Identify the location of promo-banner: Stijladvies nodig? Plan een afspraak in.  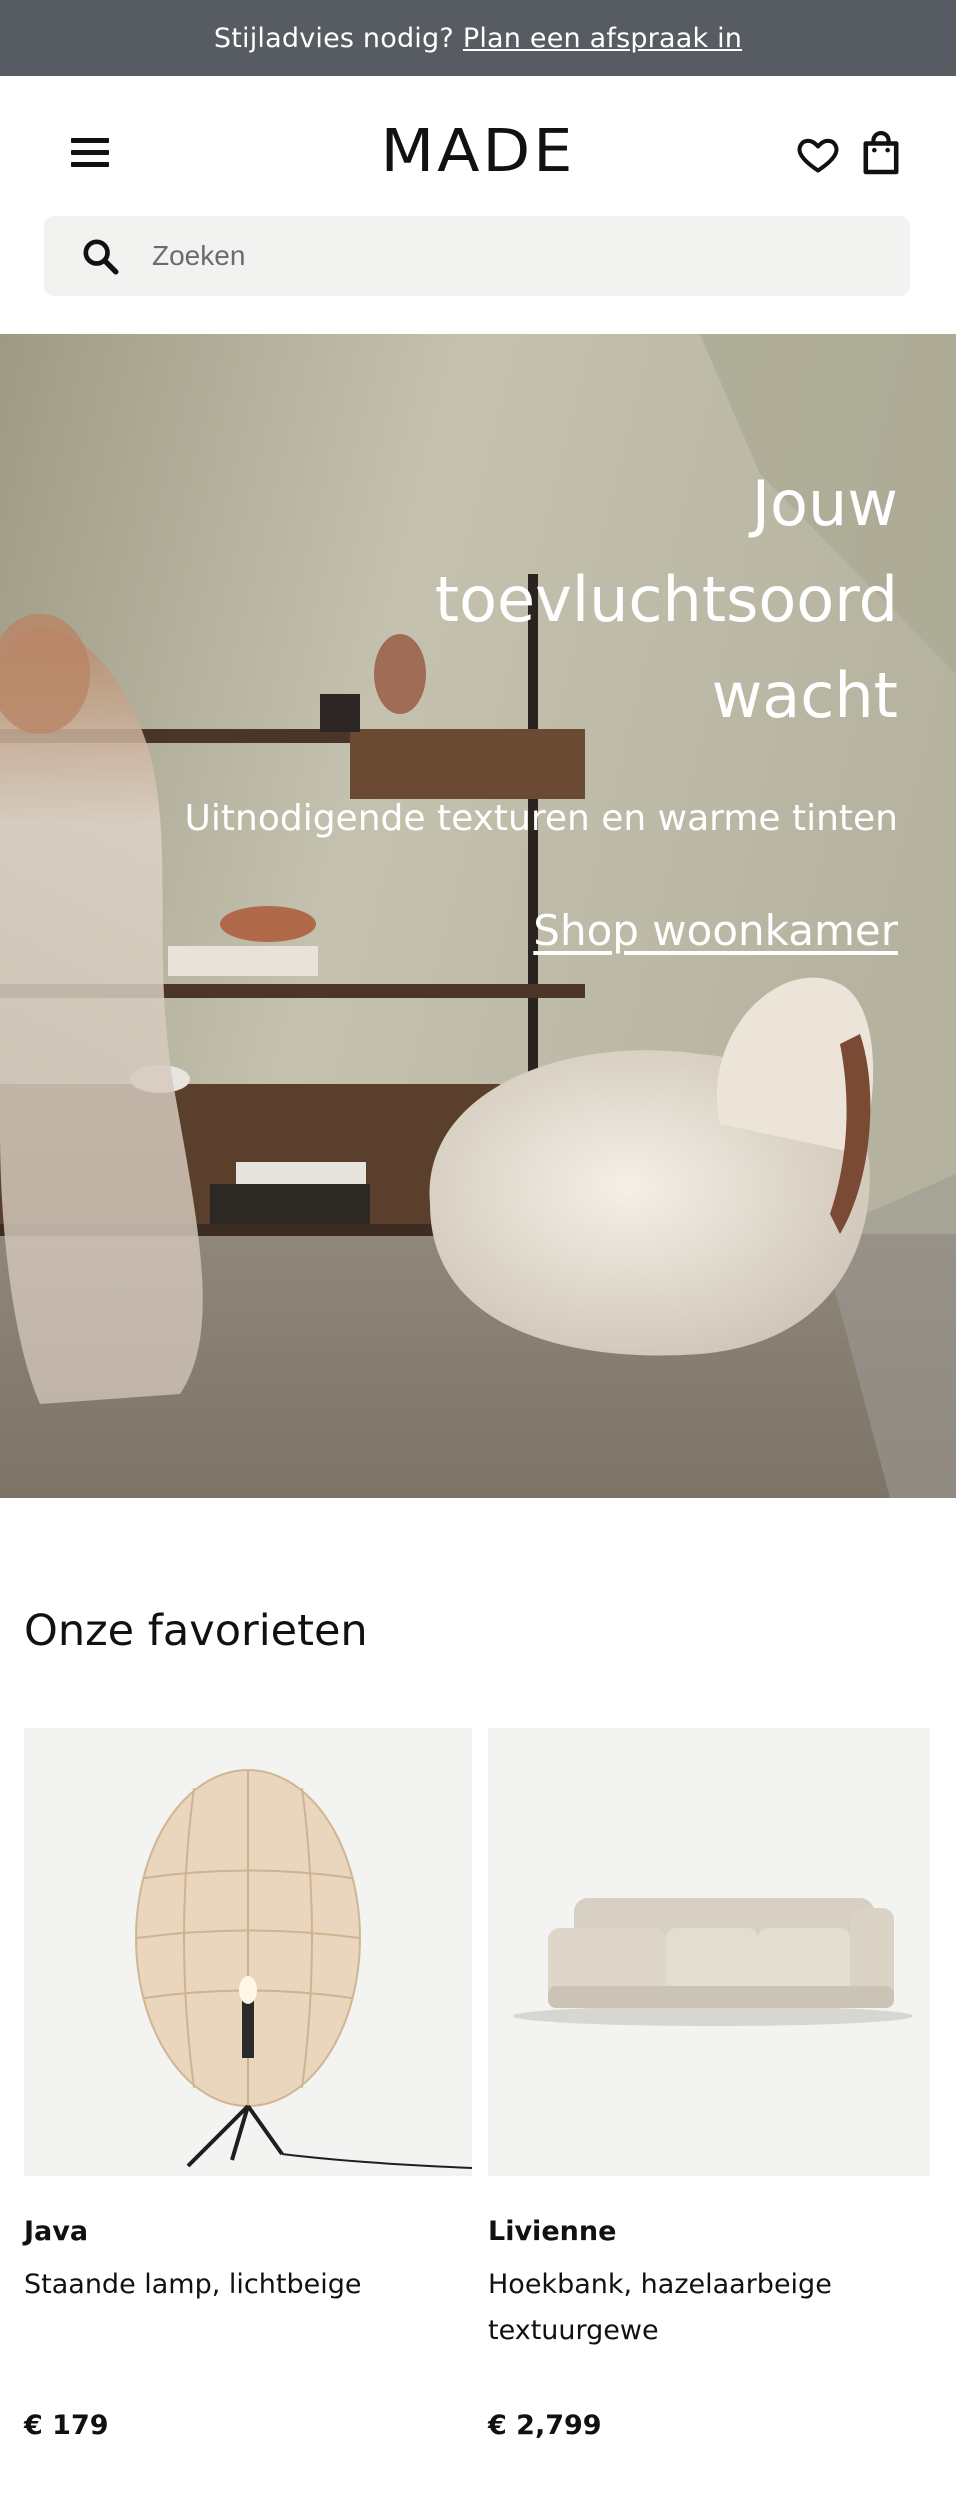
(478, 38).